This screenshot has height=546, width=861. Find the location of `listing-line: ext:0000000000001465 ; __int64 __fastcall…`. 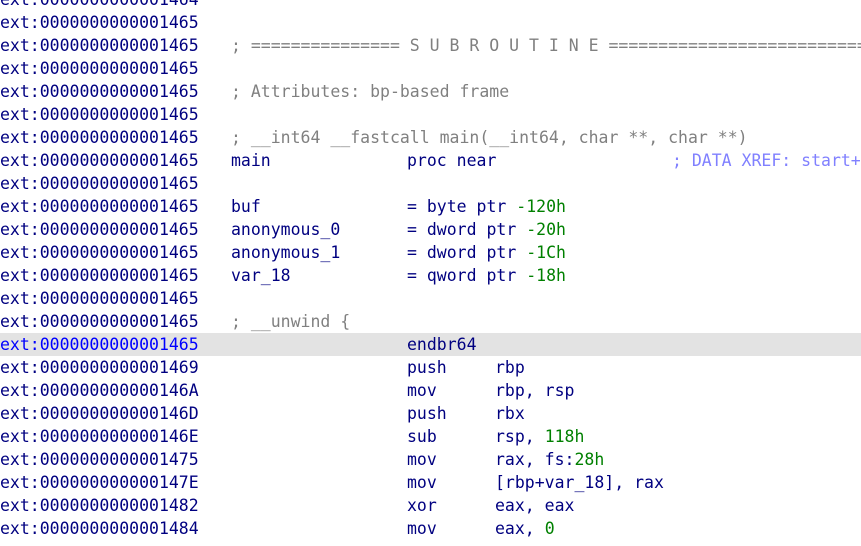

listing-line: ext:0000000000001465 ; __int64 __fastcall… is located at coordinates (430, 137).